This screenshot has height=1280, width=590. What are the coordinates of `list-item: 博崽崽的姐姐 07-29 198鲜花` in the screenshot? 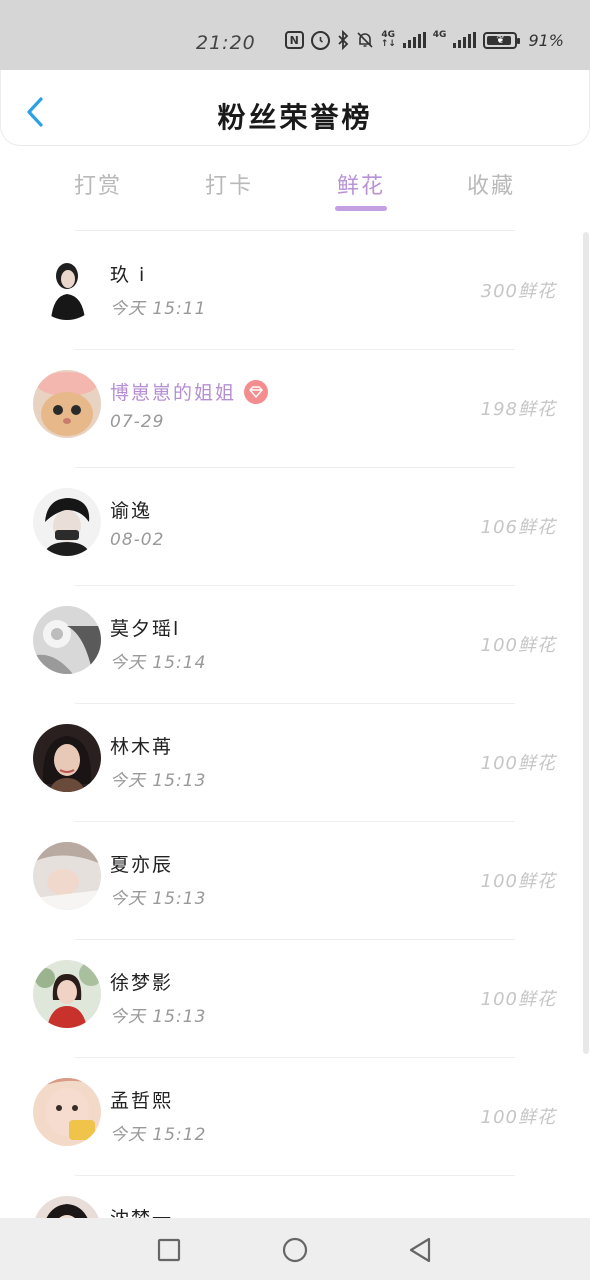 It's located at (295, 409).